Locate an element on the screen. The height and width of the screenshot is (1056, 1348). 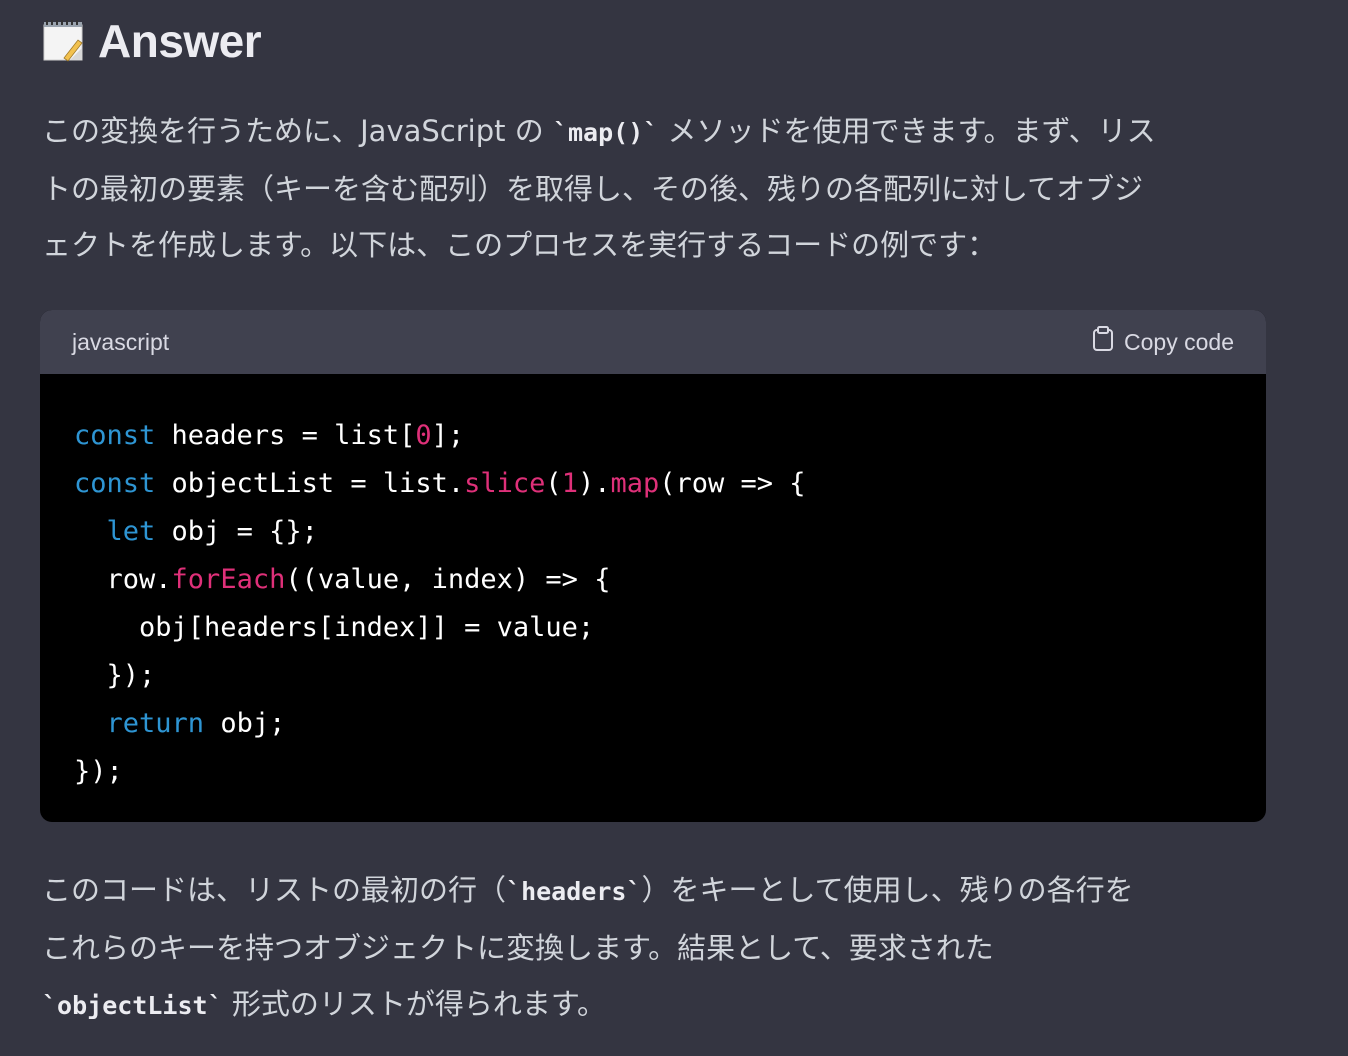
code-line: obj[headers[index]] = value; is located at coordinates (653, 628).